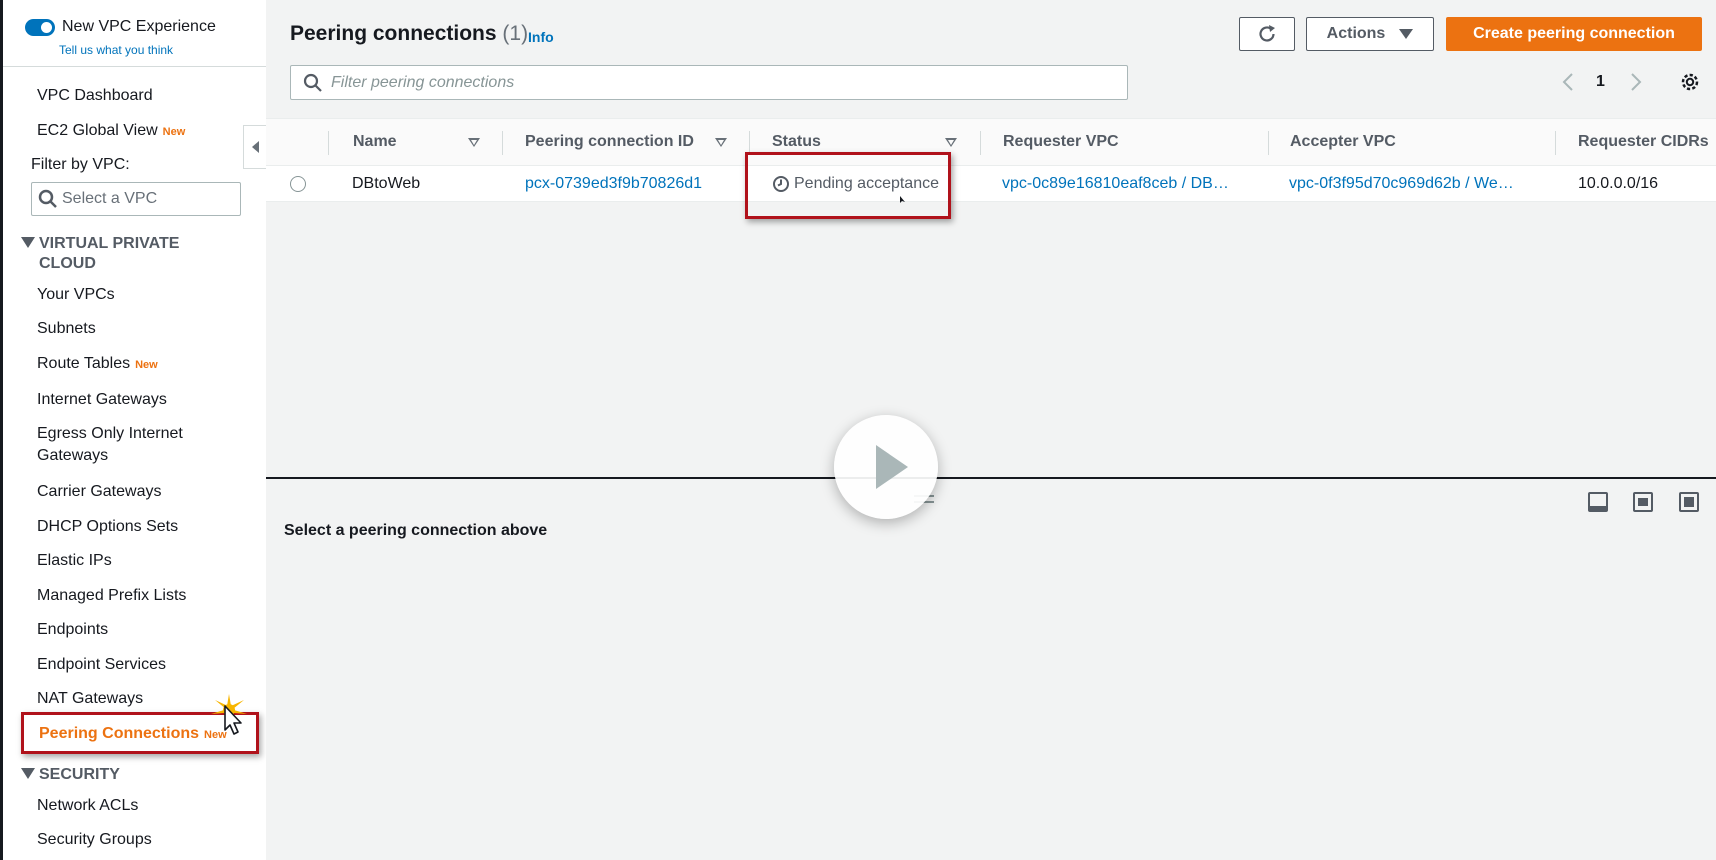  I want to click on sidebar-item-endpoints: Endpoints, so click(72, 630).